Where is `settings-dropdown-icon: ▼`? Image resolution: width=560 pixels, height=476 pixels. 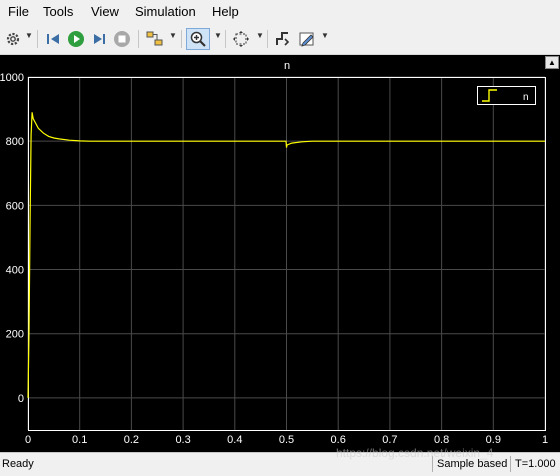 settings-dropdown-icon: ▼ is located at coordinates (29, 35).